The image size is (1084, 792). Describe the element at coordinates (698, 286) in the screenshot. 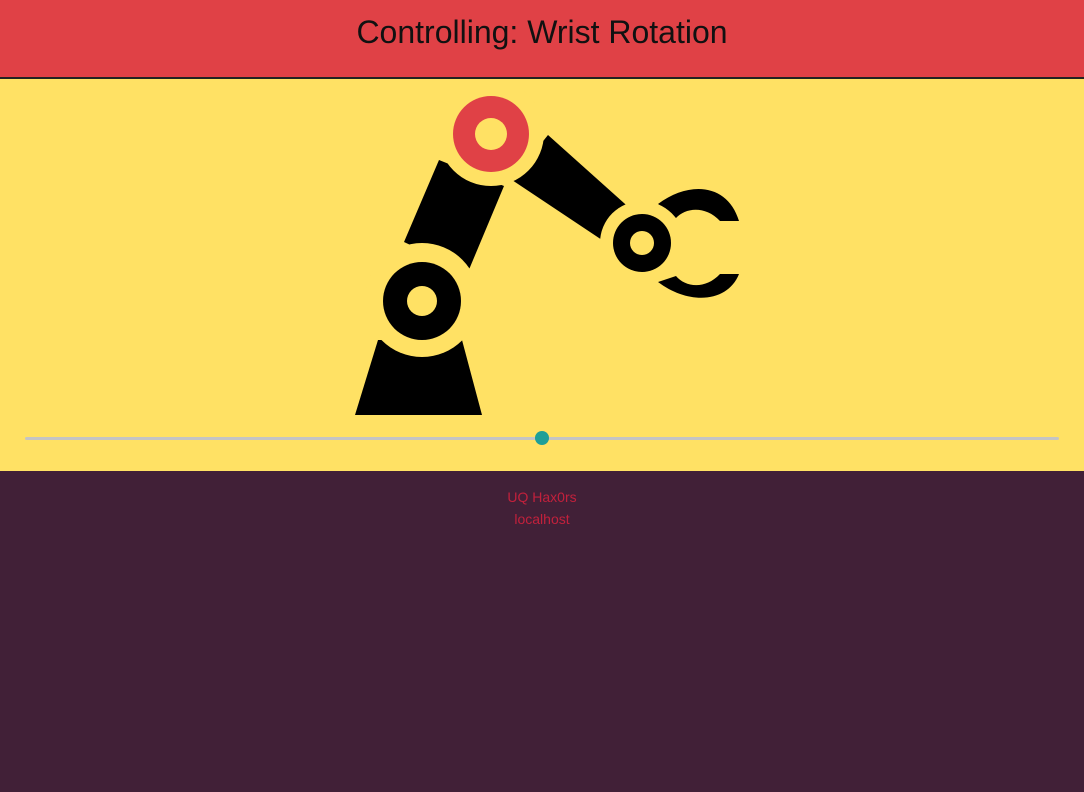

I see `gripper-lower-claw` at that location.